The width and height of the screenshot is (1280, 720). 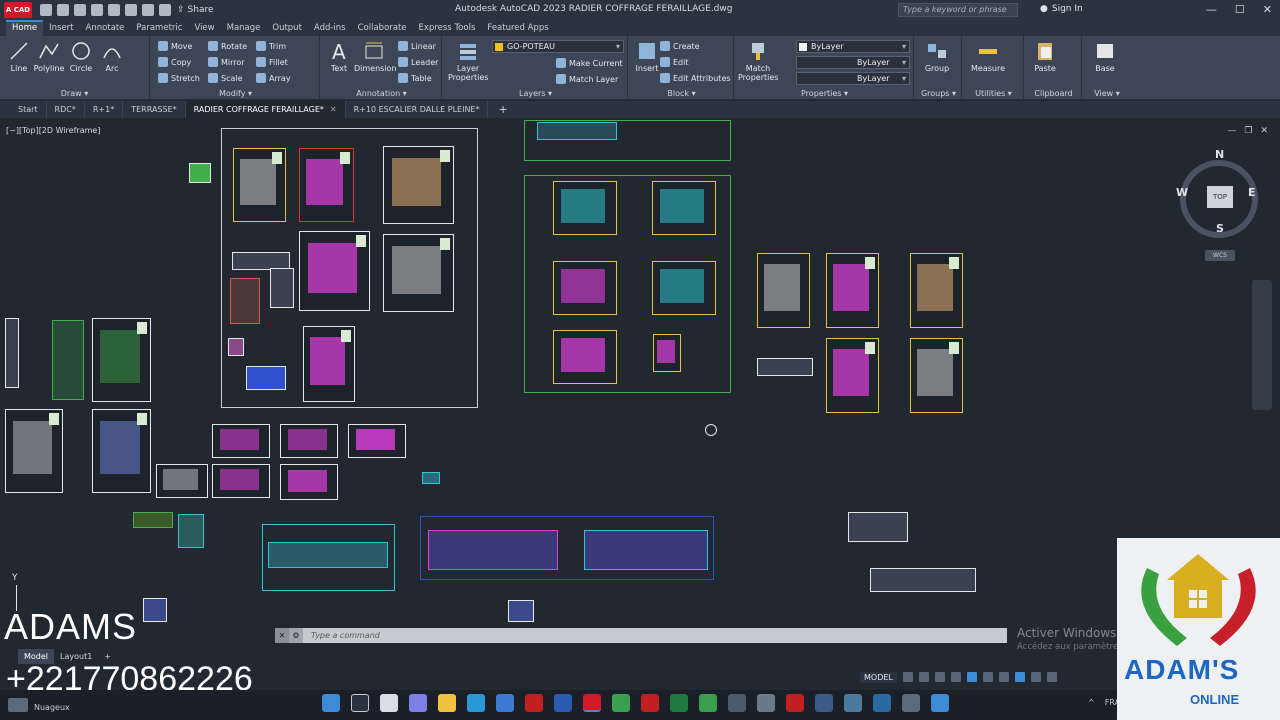 What do you see at coordinates (674, 62) in the screenshot?
I see `edit-block-tool: Edit` at bounding box center [674, 62].